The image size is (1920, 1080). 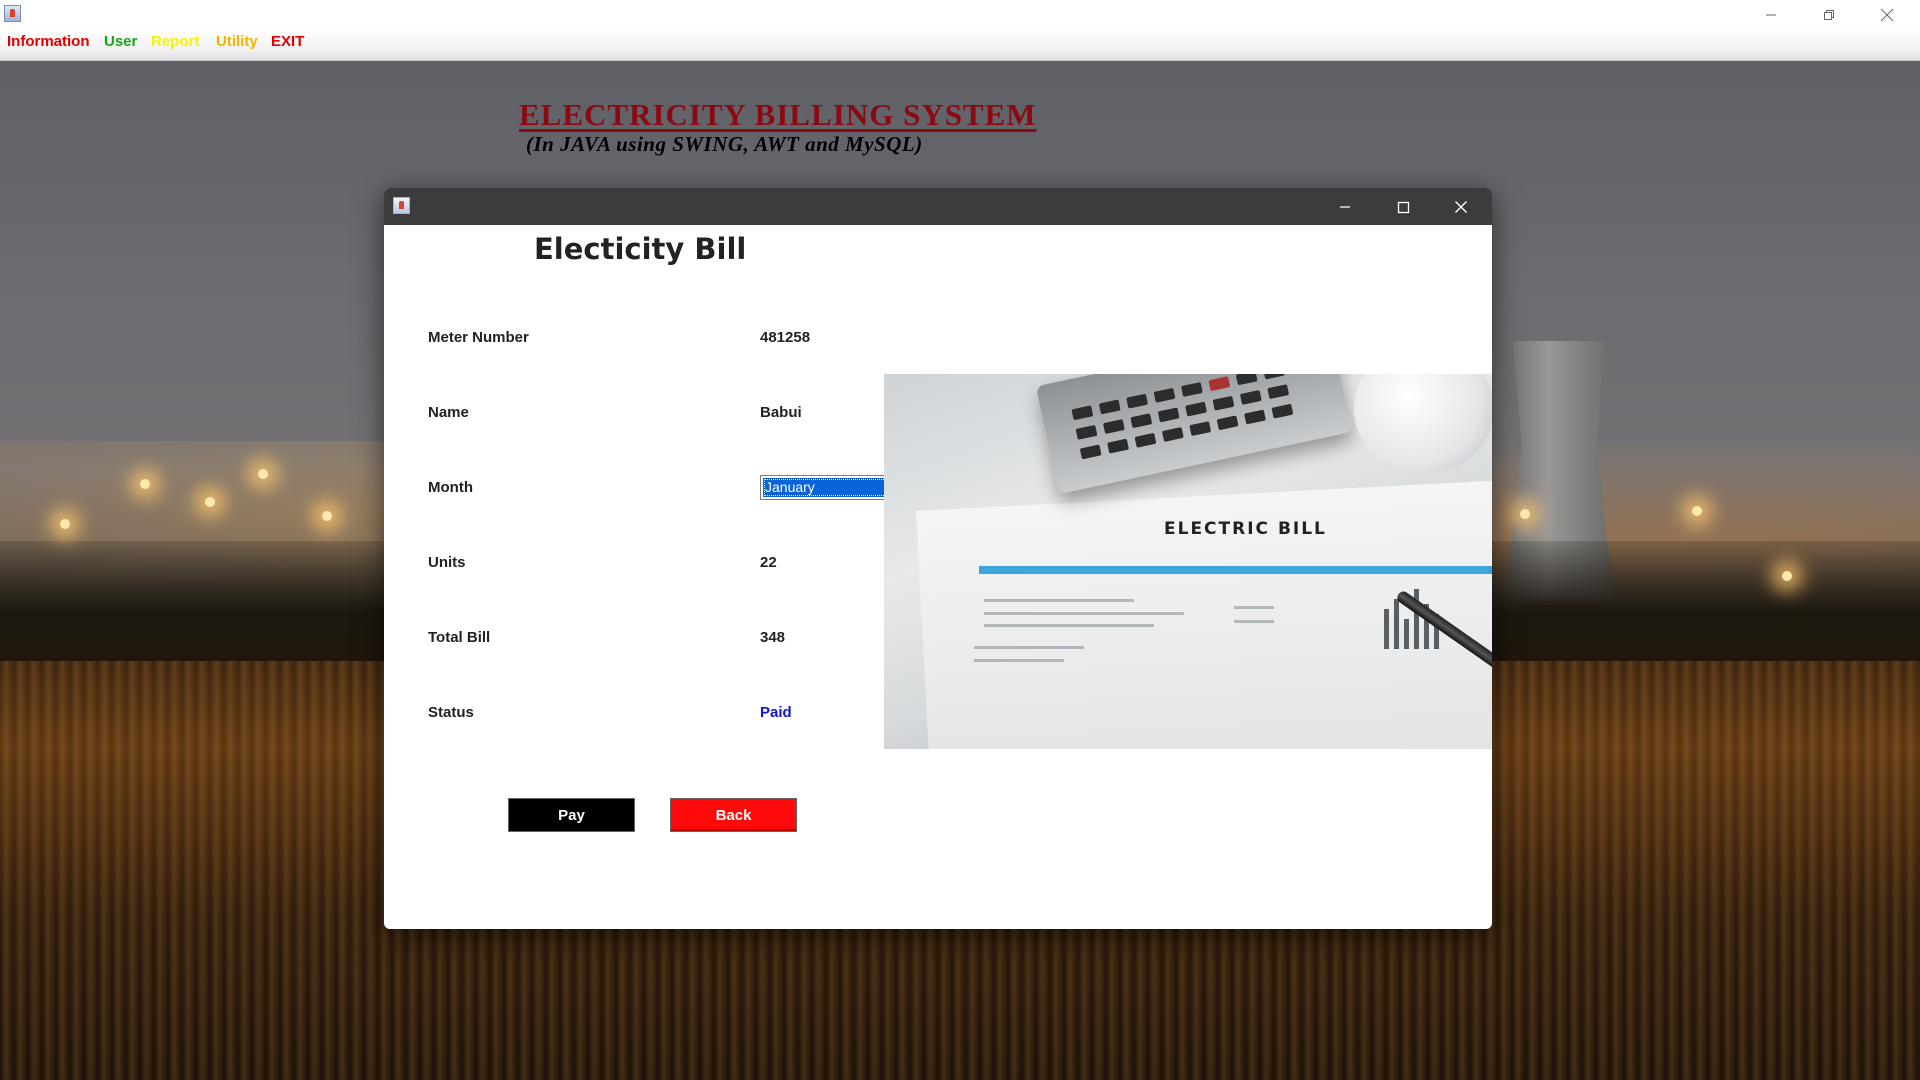 I want to click on status-value: Paid, so click(x=776, y=712).